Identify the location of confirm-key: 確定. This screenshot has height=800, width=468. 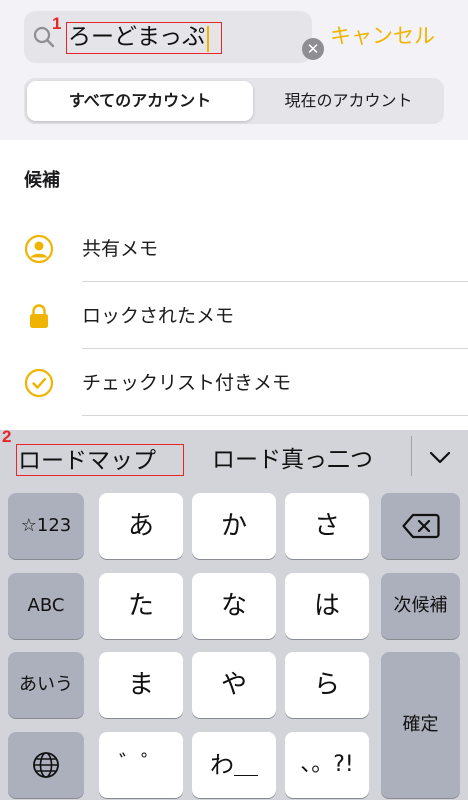
(420, 725).